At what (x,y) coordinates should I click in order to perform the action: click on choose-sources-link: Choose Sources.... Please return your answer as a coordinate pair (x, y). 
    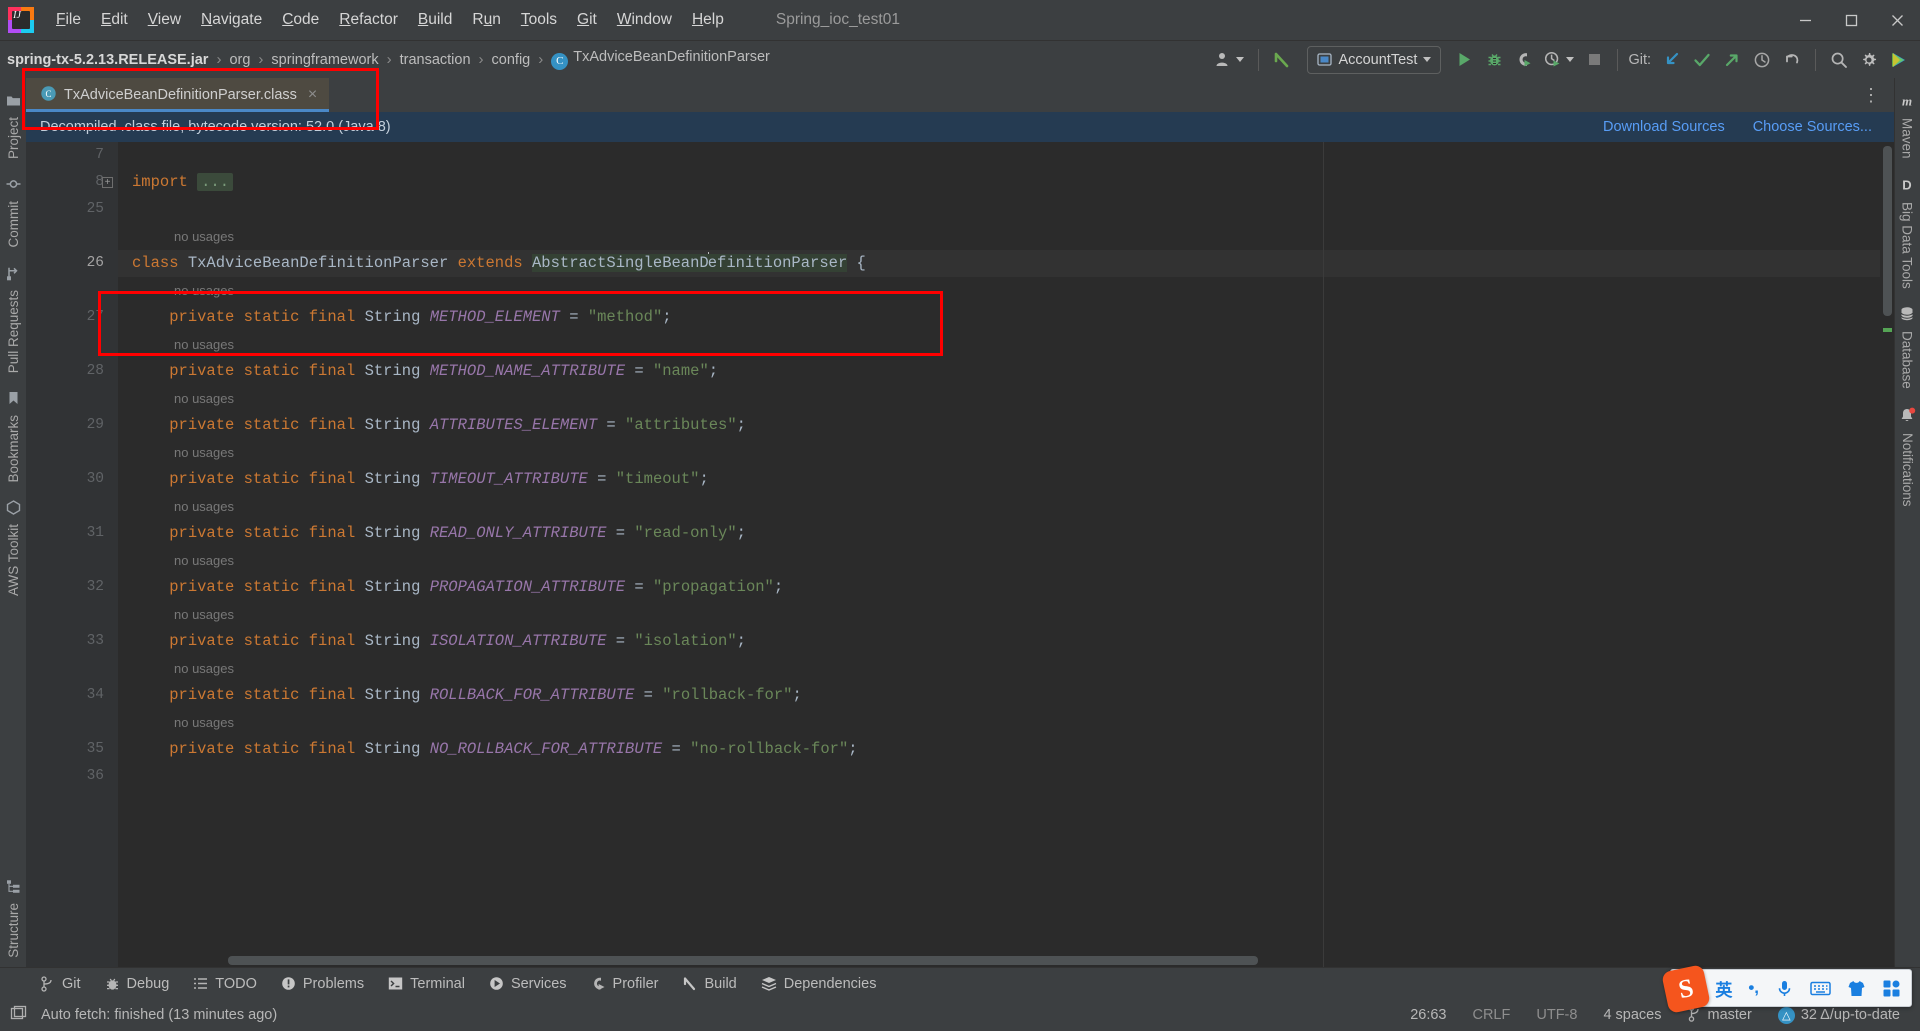
    Looking at the image, I should click on (1812, 127).